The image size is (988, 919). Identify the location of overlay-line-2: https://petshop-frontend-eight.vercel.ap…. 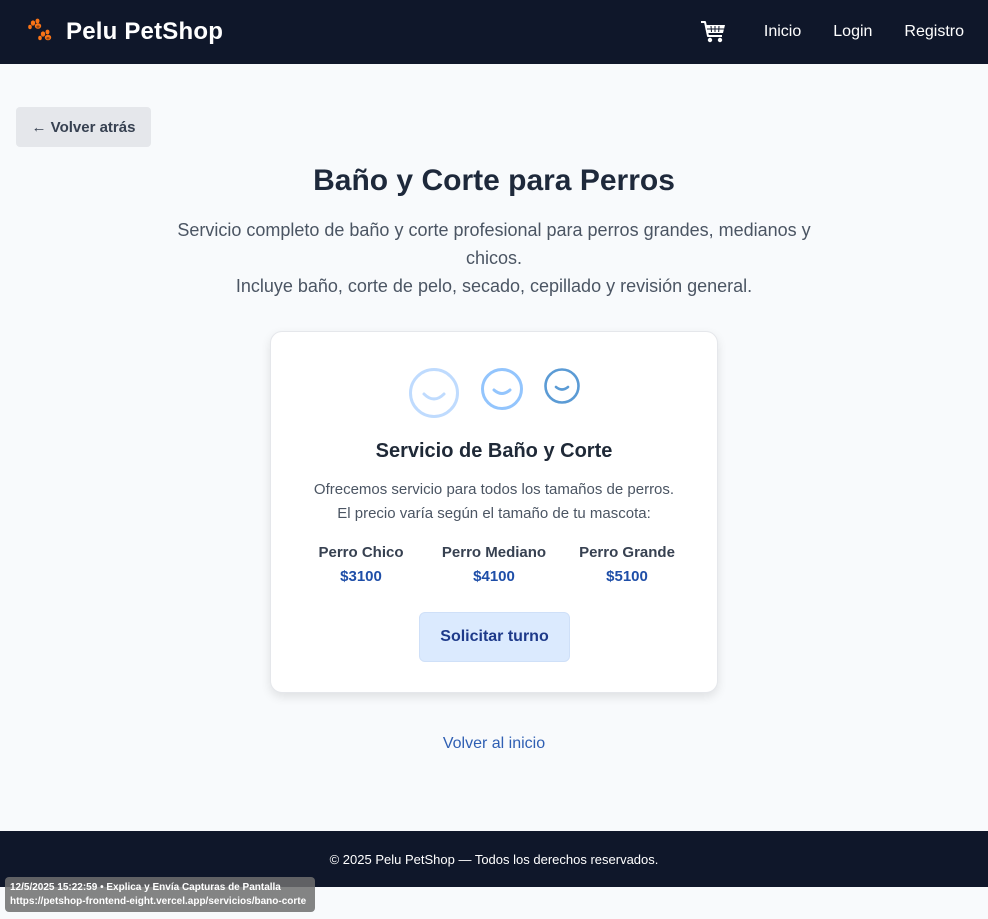
(158, 901).